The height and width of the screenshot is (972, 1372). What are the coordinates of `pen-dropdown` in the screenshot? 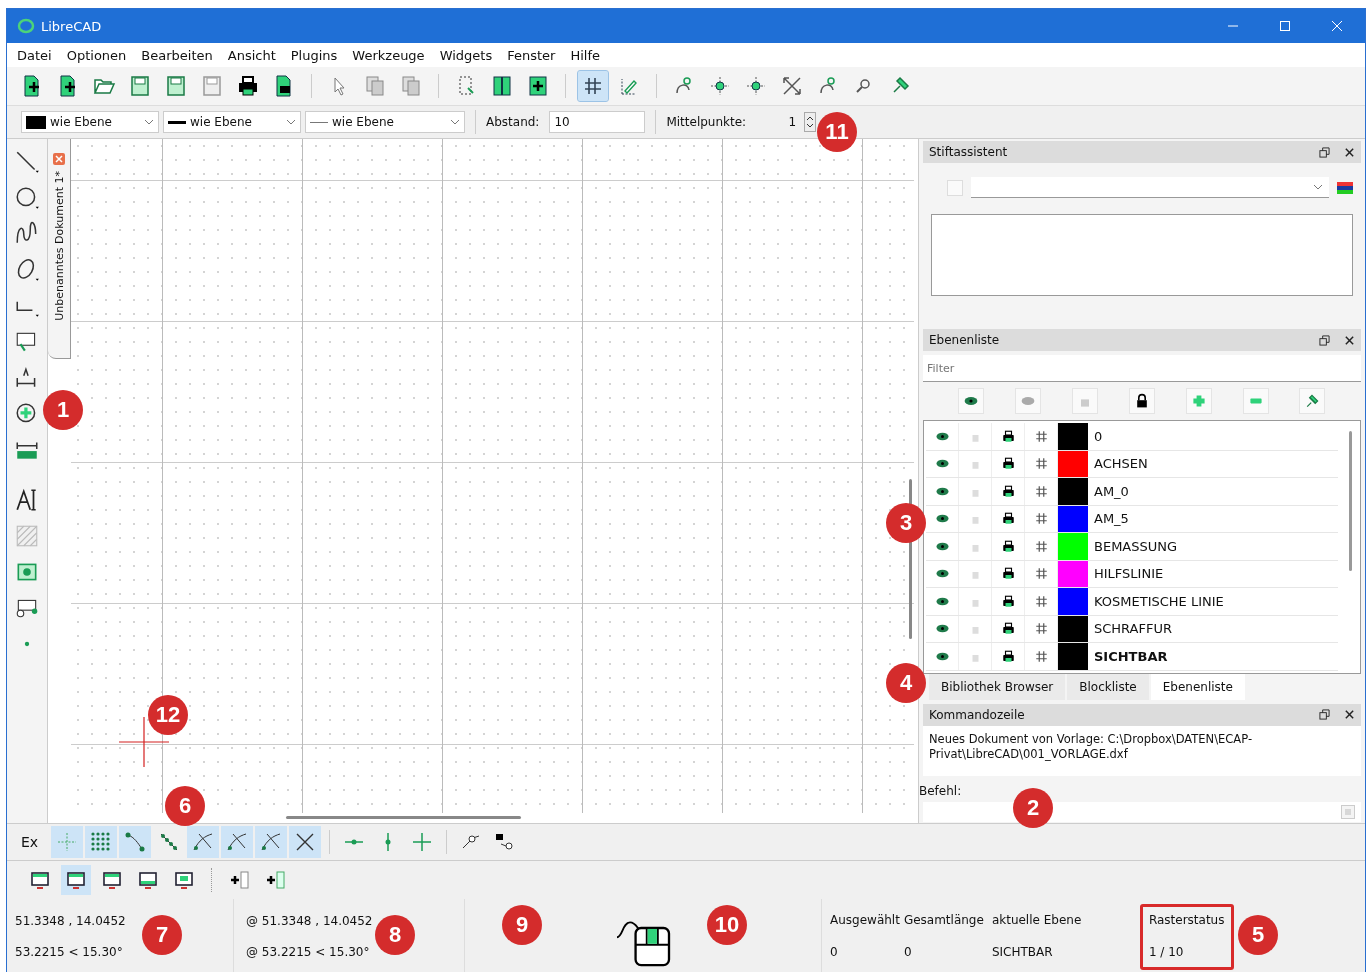 It's located at (1150, 187).